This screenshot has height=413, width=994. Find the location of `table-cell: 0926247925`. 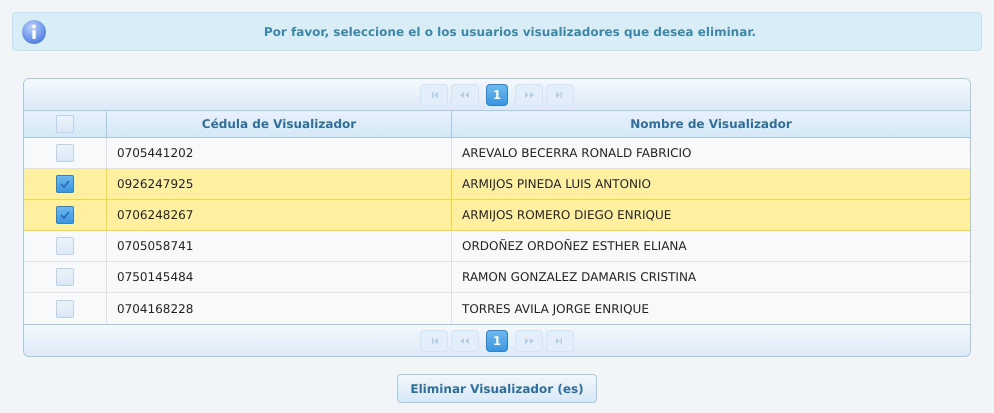

table-cell: 0926247925 is located at coordinates (279, 184).